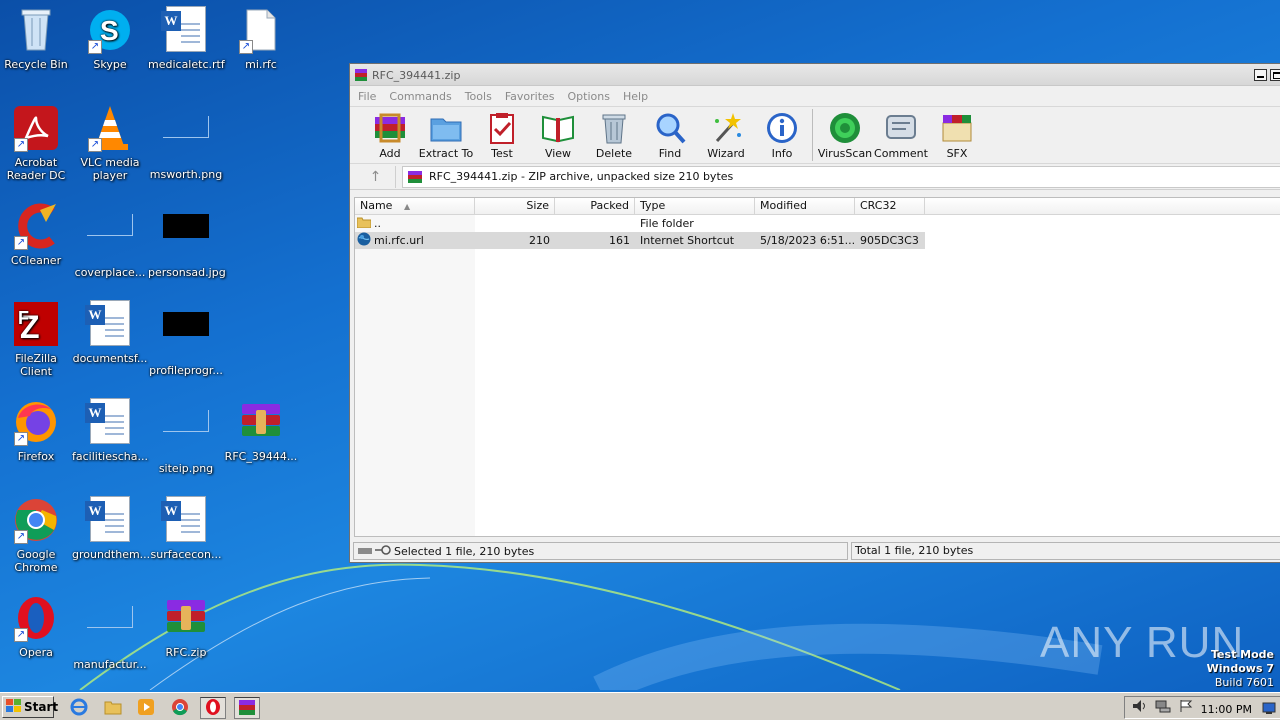  Describe the element at coordinates (37, 38) in the screenshot. I see `desktop-icon-recycle-bin: Recycle Bin` at that location.